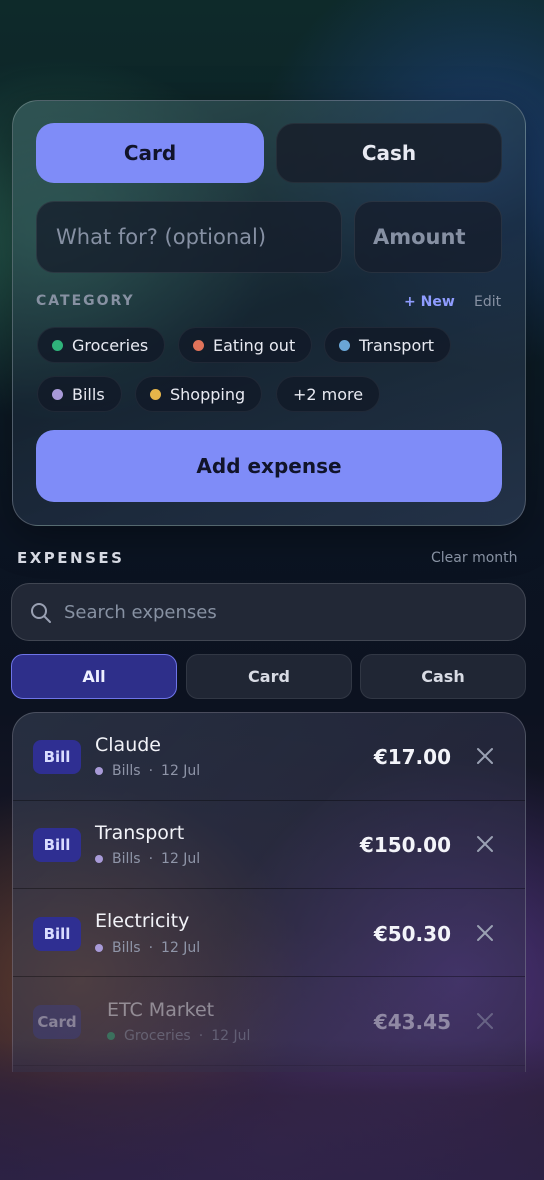 This screenshot has width=544, height=1180. I want to click on category-chip-label: Bills, so click(88, 394).